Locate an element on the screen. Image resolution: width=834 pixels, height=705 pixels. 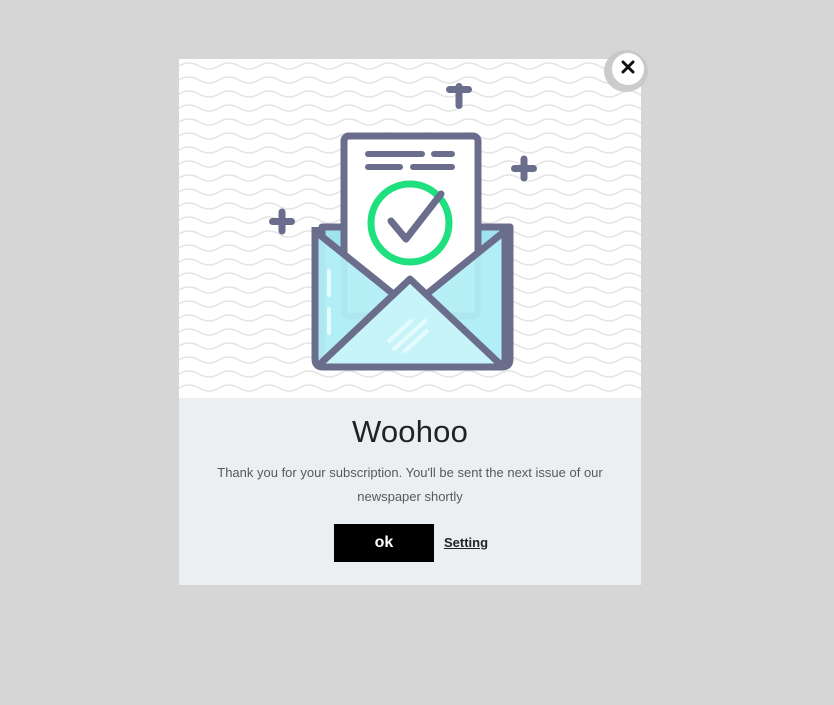
close-icon is located at coordinates (628, 69).